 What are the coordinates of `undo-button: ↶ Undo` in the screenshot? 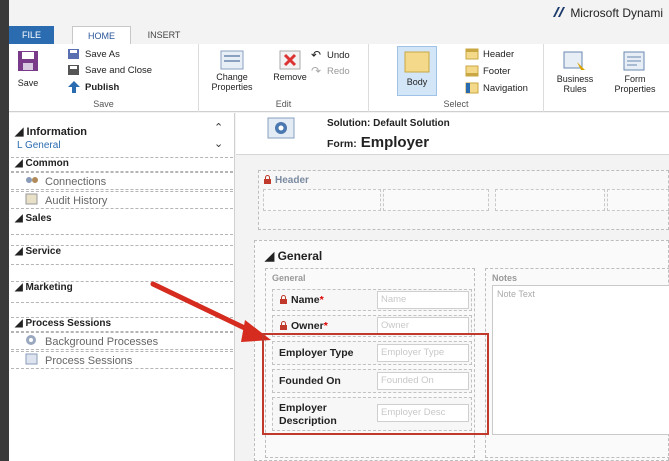 It's located at (330, 56).